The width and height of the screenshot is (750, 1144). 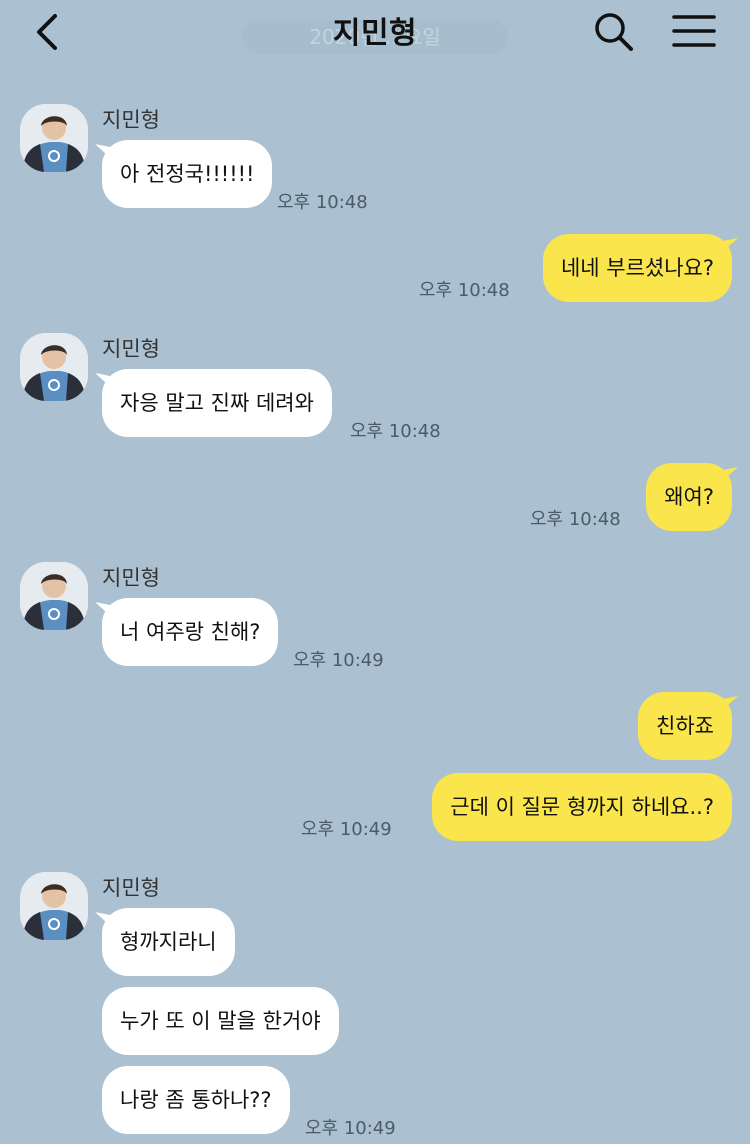 What do you see at coordinates (375, 498) in the screenshot?
I see `outgoing-message-group: 왜여? 오후 10:48` at bounding box center [375, 498].